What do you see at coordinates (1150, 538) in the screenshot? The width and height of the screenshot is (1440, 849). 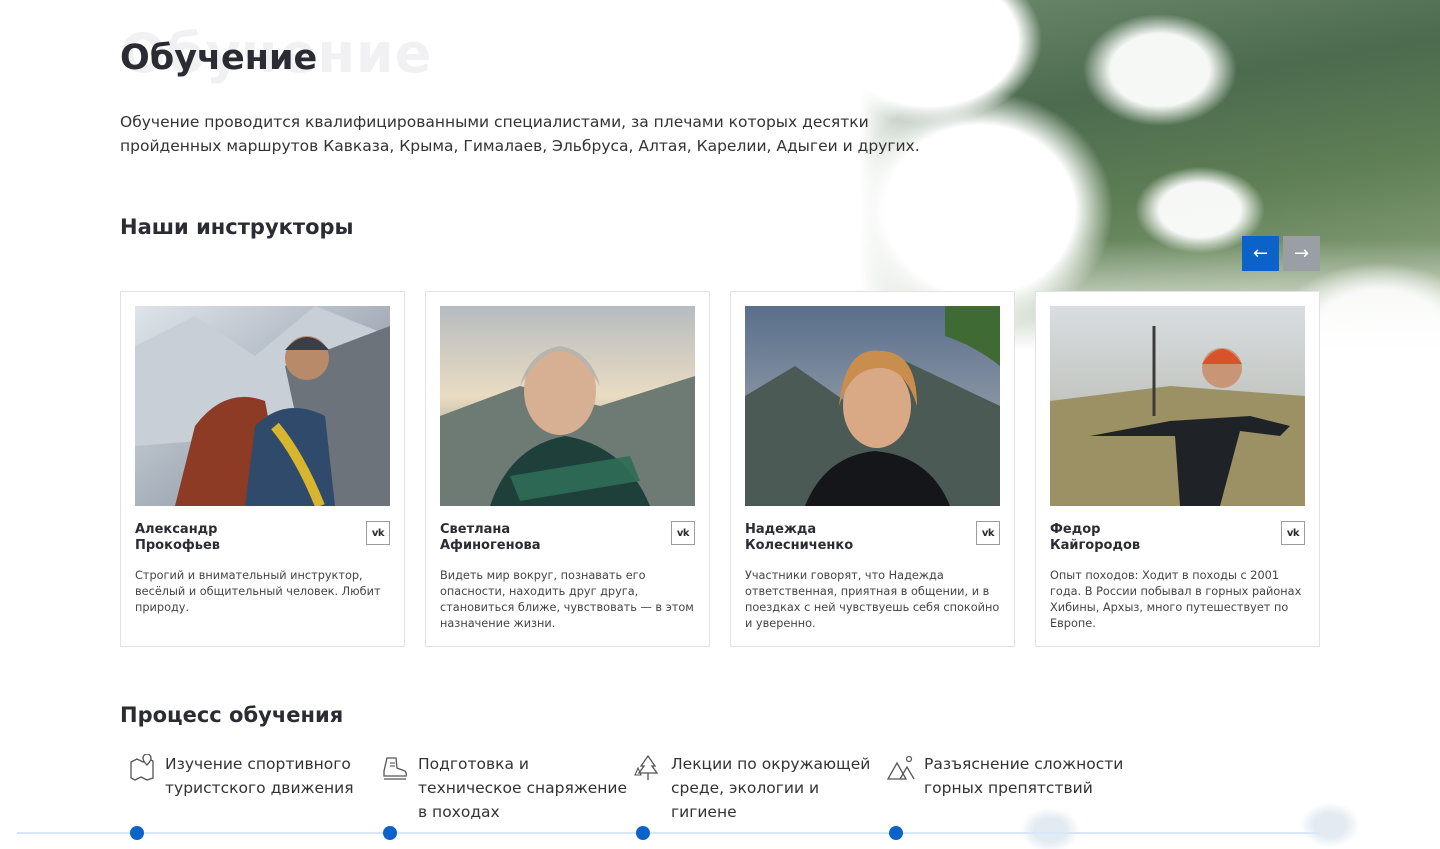 I see `instructor-name: Федор Кайгородов` at bounding box center [1150, 538].